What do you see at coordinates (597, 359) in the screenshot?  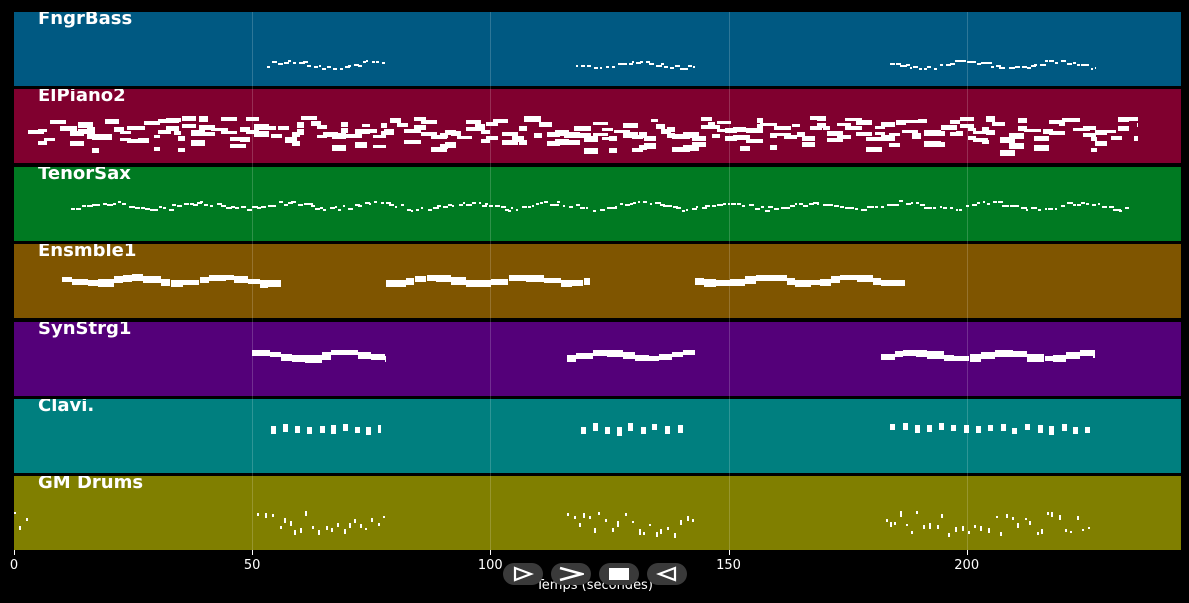 I see `notes-layer` at bounding box center [597, 359].